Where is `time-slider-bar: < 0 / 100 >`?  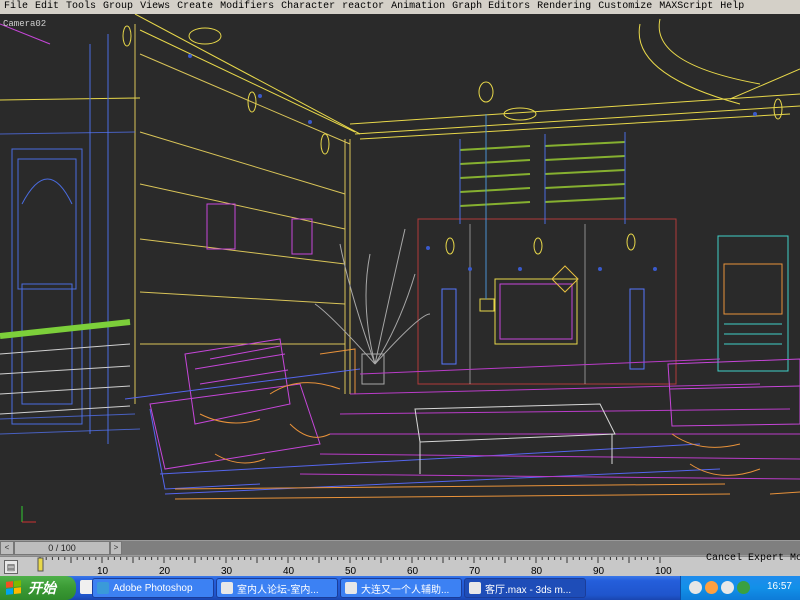
time-slider-bar: < 0 / 100 > is located at coordinates (400, 548).